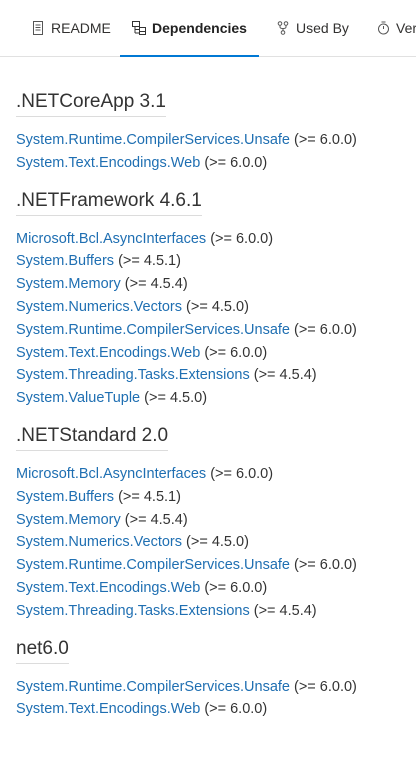  Describe the element at coordinates (42, 650) in the screenshot. I see `framework-heading: net6.0` at that location.